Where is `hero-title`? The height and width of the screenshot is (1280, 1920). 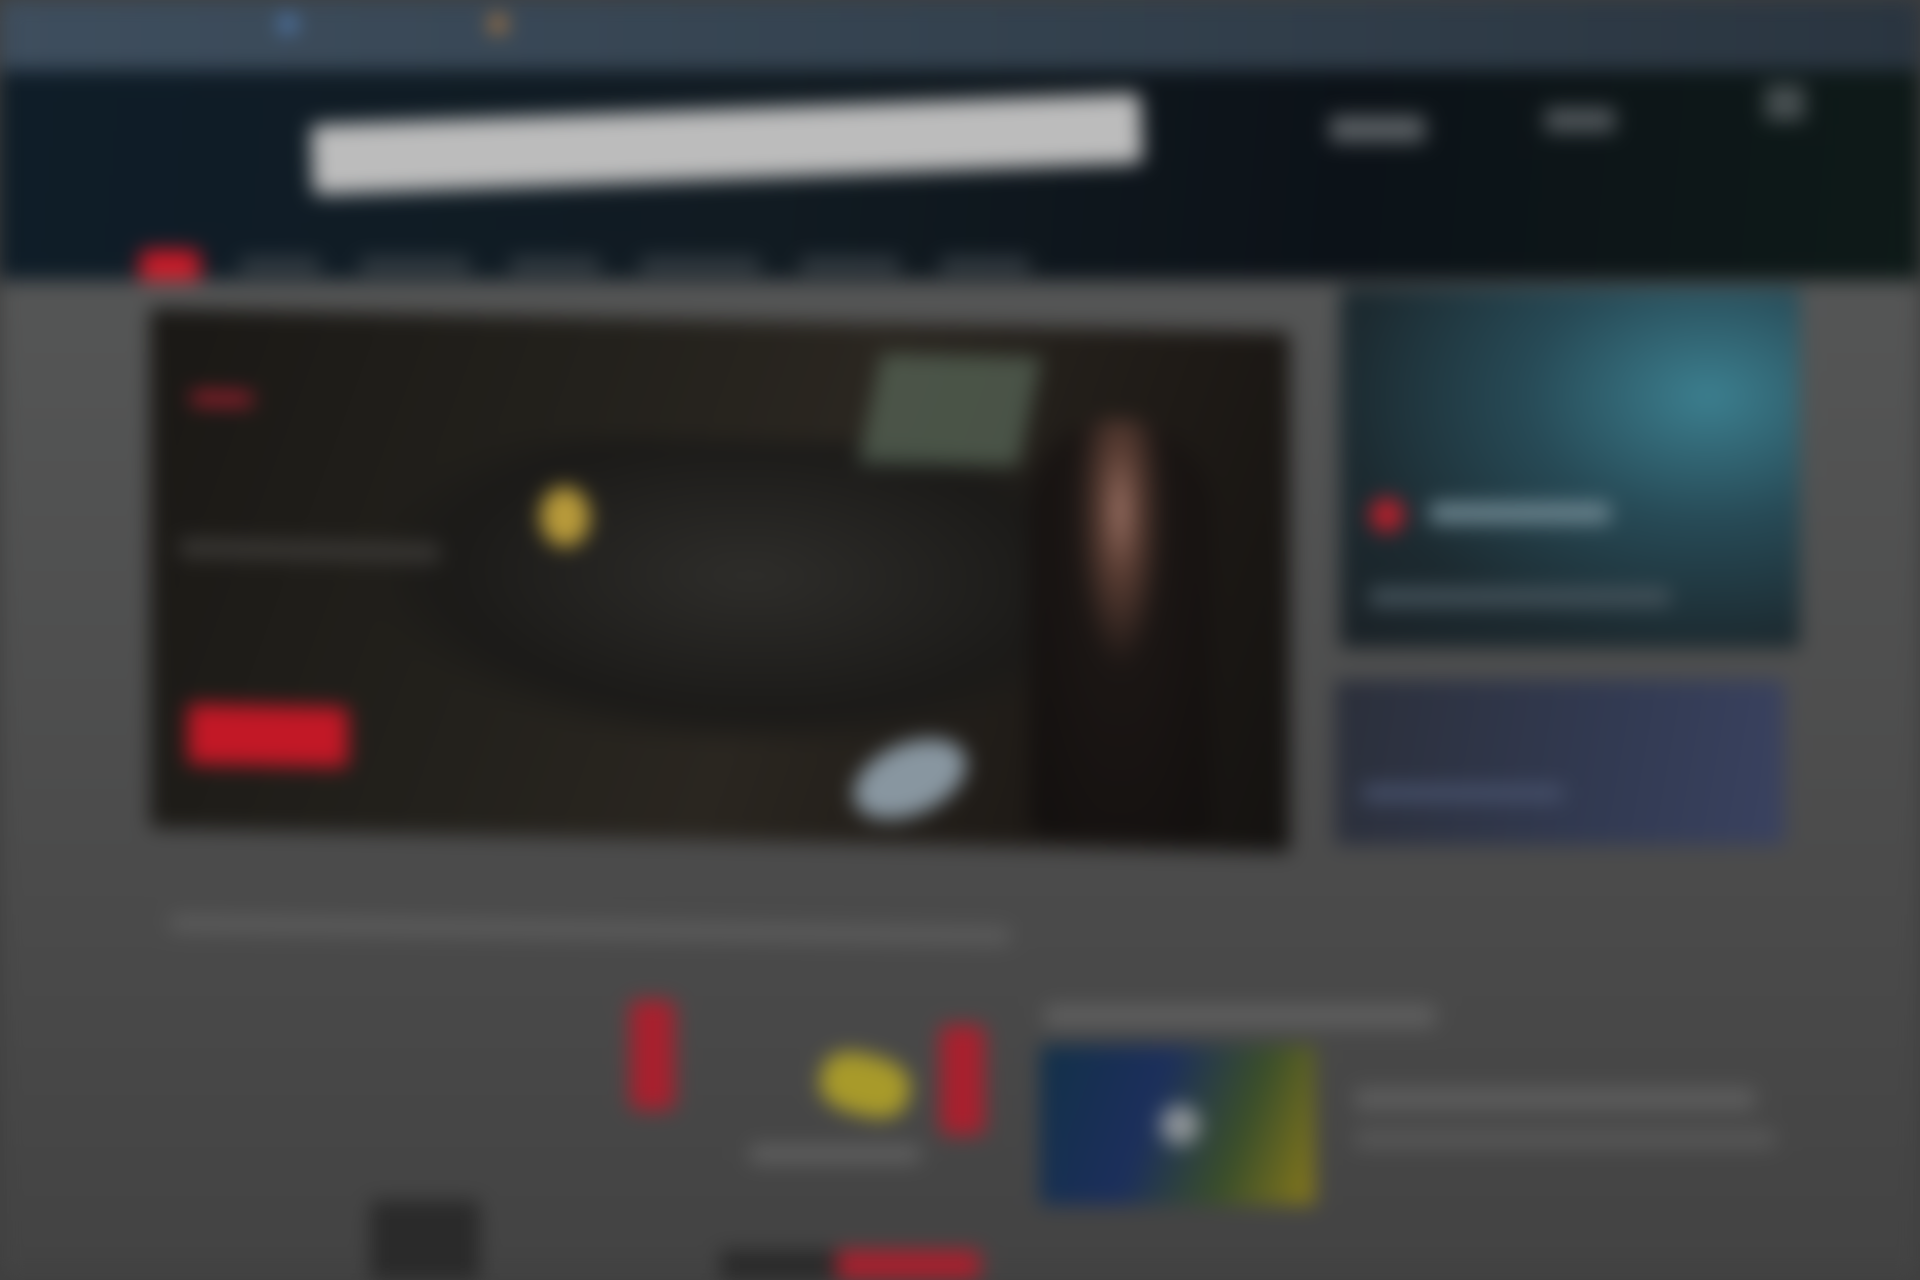
hero-title is located at coordinates (460, 400).